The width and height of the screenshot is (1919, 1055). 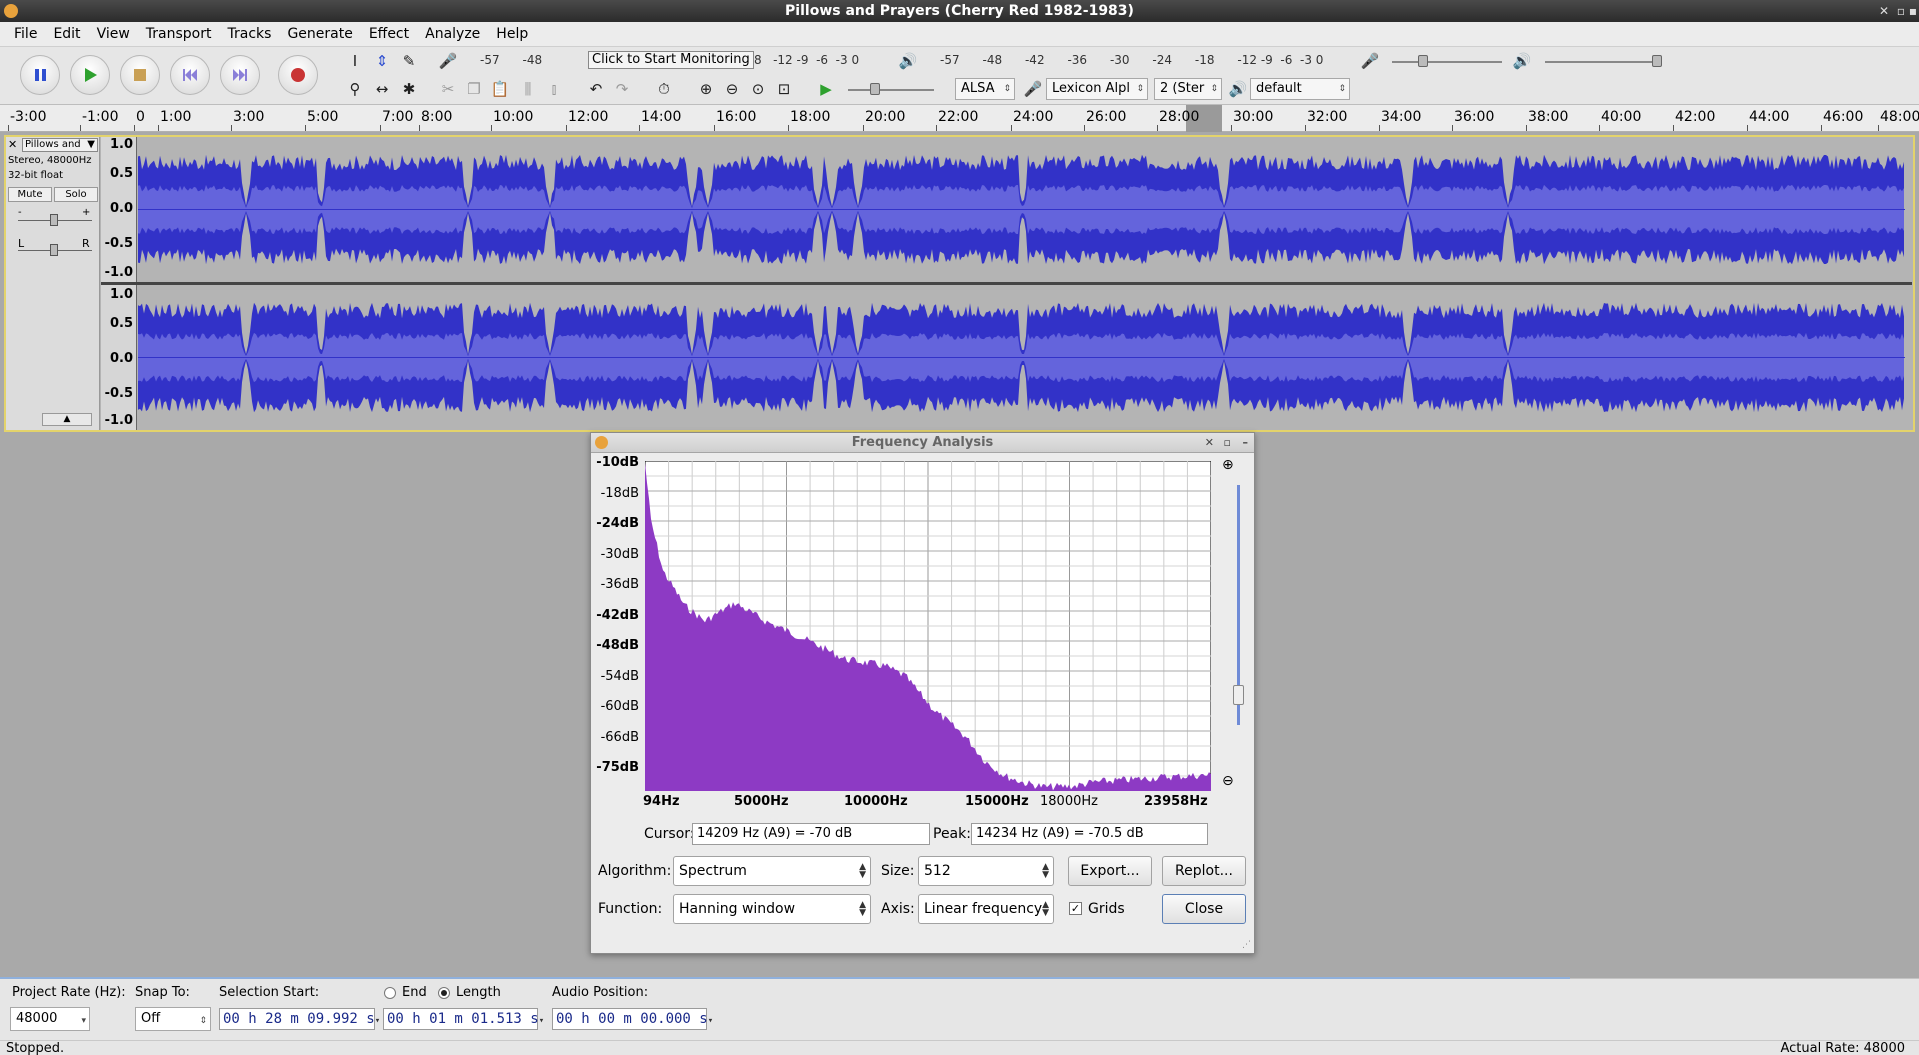 I want to click on project-rate-select: 48000 ▾, so click(x=50, y=1019).